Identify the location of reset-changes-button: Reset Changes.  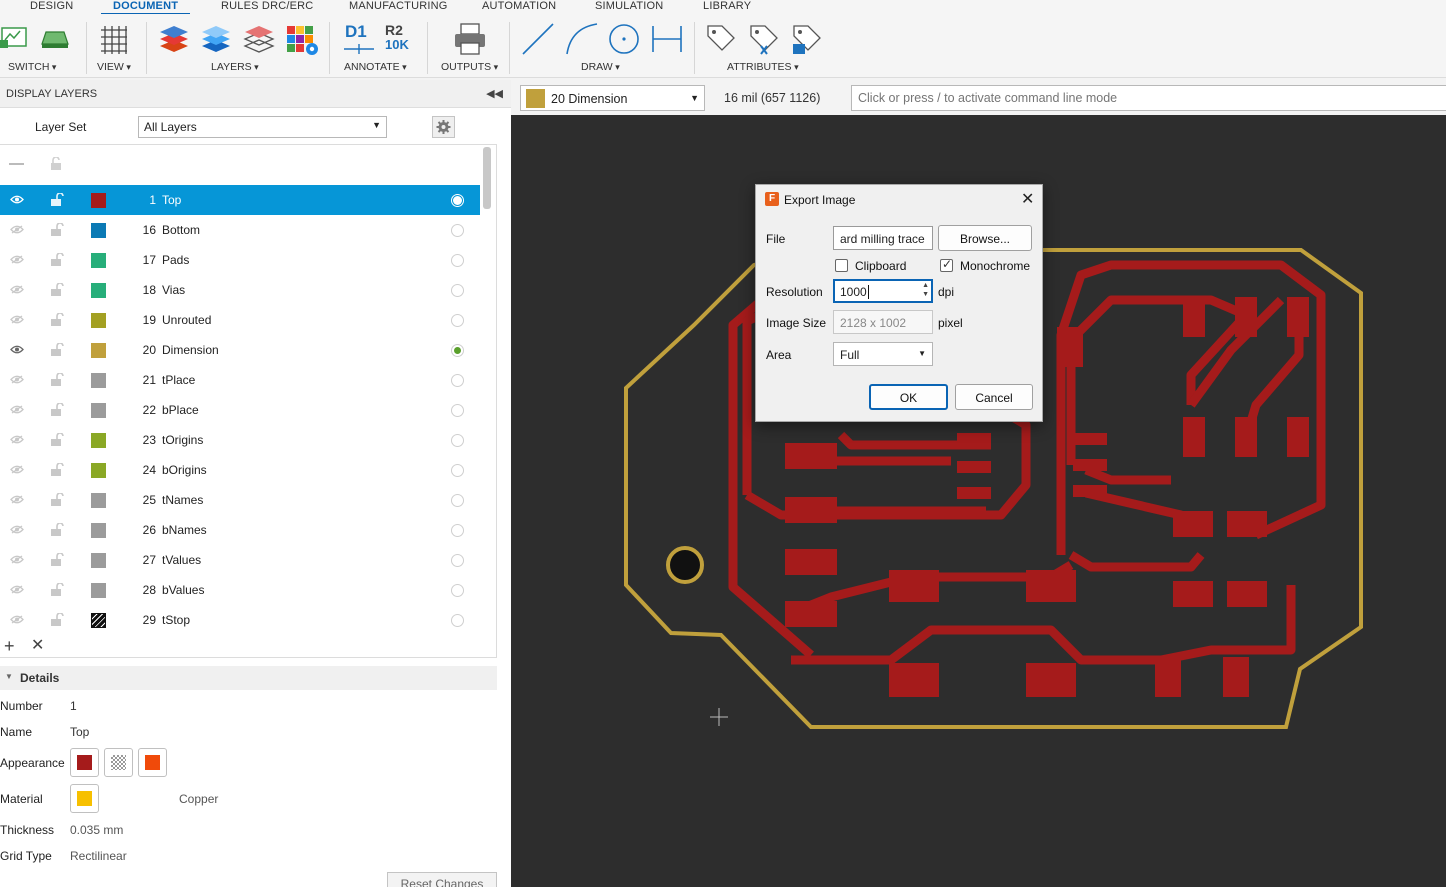
(442, 879).